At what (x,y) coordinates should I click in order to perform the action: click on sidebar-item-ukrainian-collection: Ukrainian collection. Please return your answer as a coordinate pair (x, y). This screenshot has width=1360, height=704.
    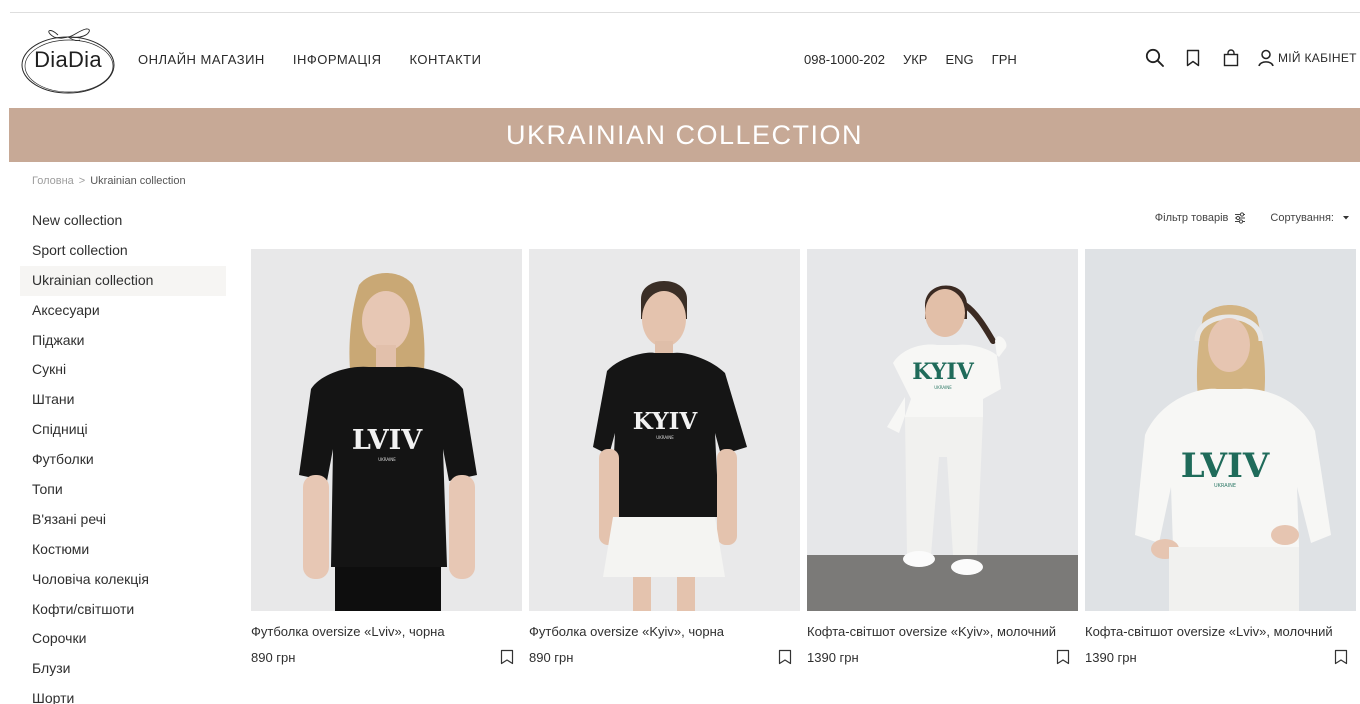
    Looking at the image, I should click on (123, 280).